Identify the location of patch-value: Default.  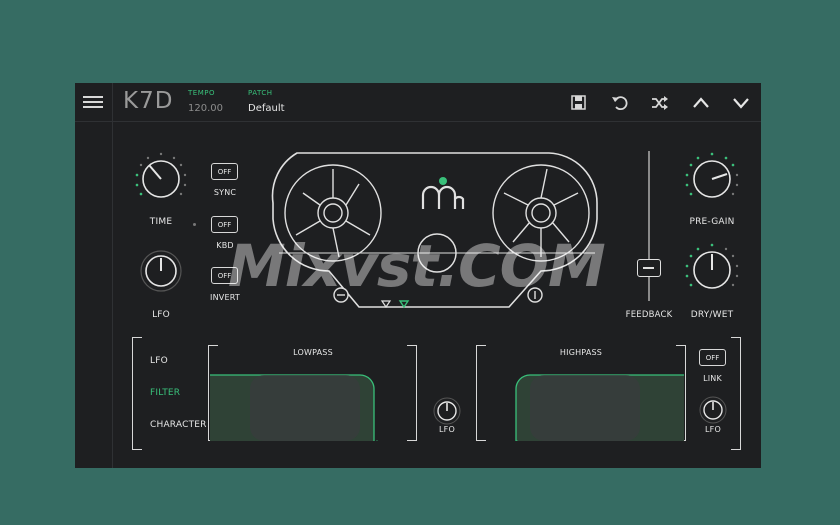
(266, 108).